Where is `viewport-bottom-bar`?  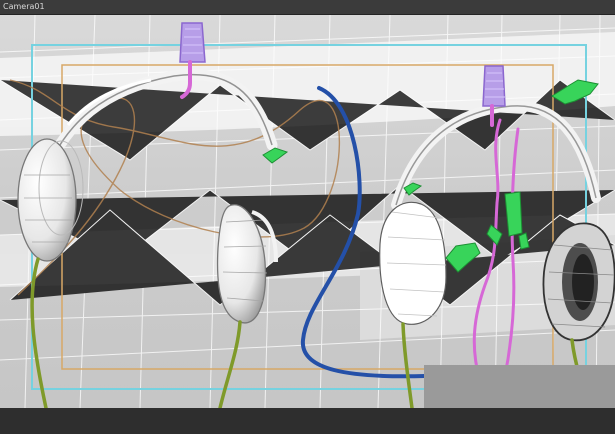 viewport-bottom-bar is located at coordinates (307, 421).